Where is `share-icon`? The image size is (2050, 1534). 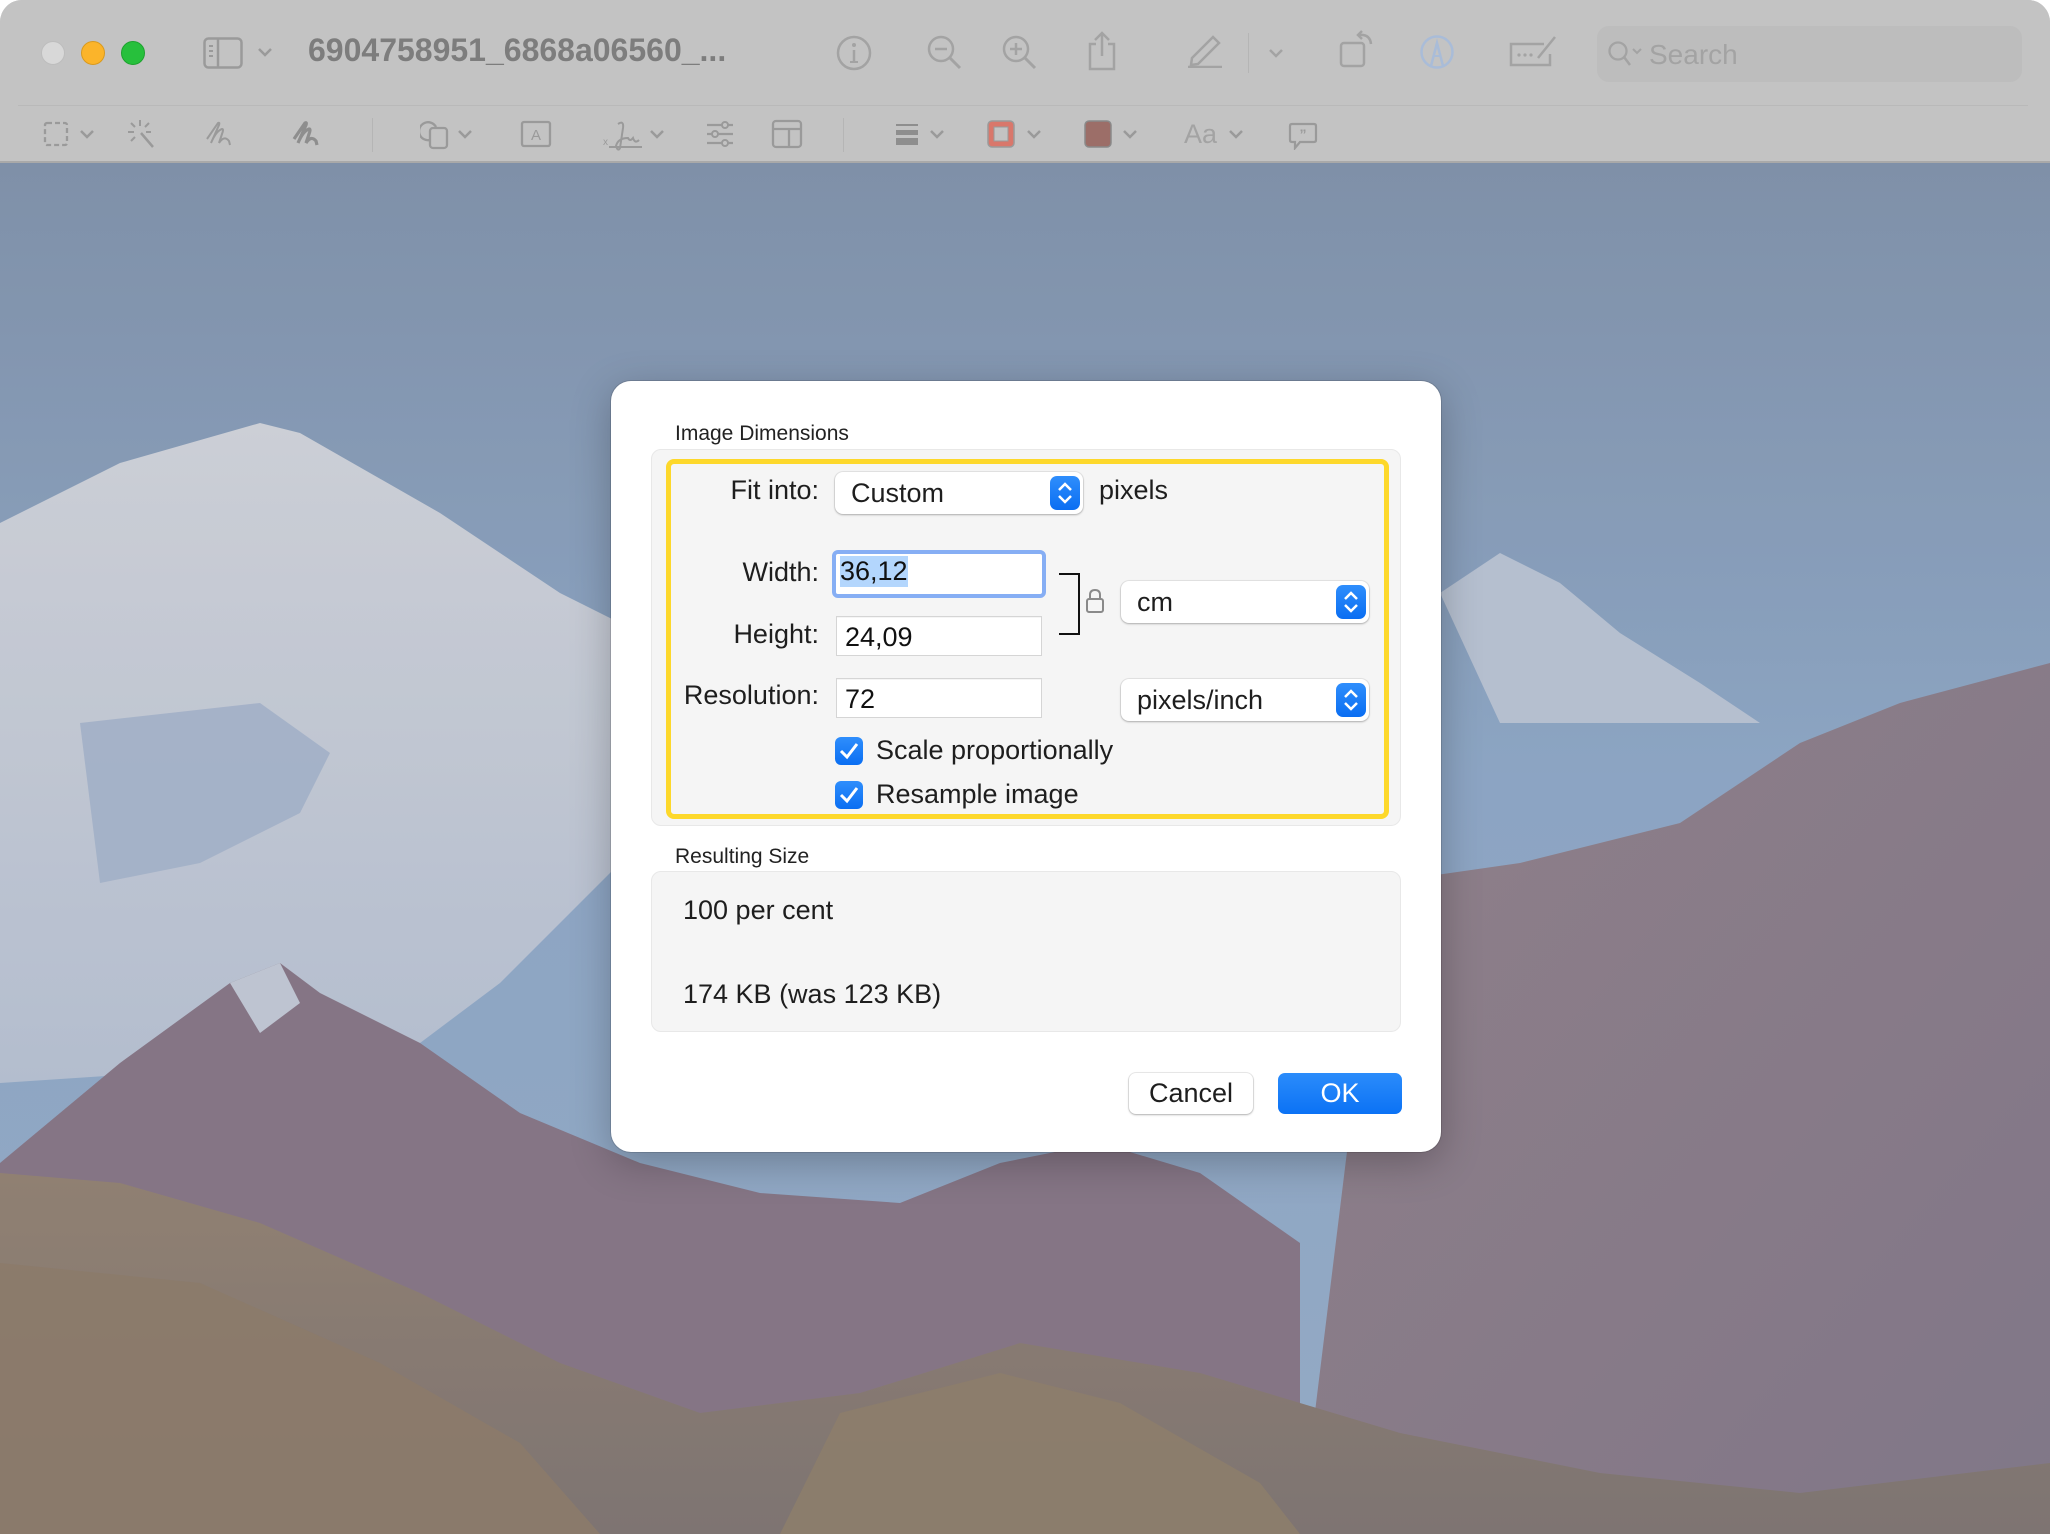
share-icon is located at coordinates (1102, 51).